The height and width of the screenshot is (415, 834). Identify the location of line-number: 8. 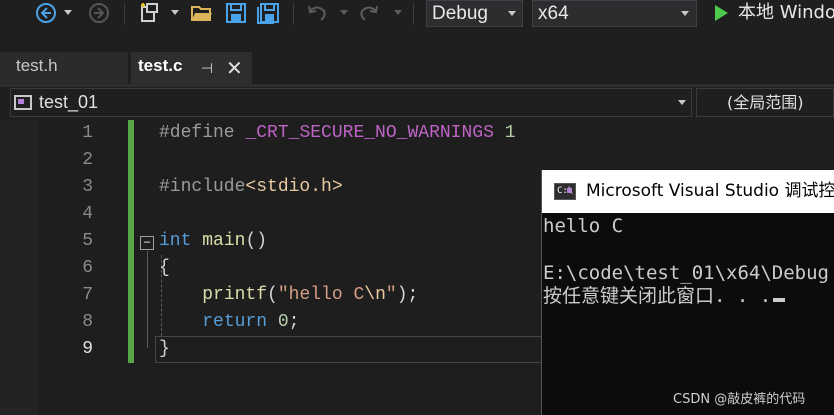
(87, 322).